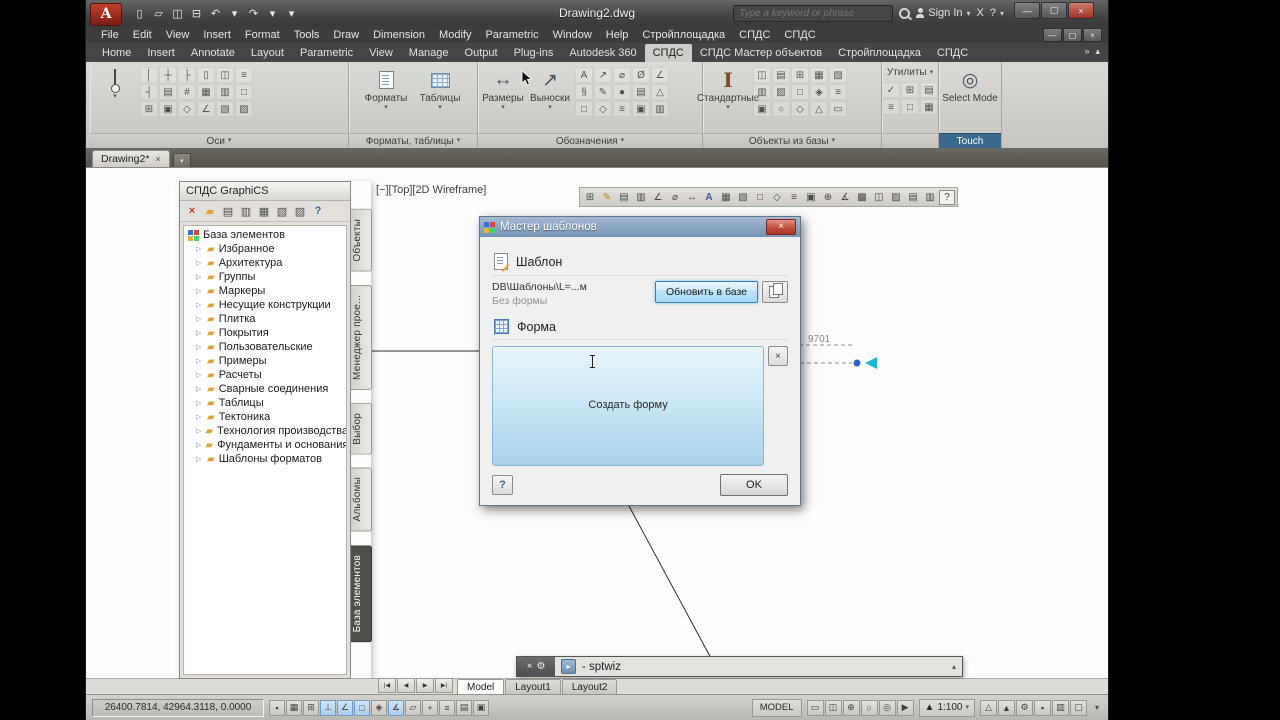 This screenshot has height=720, width=1280. I want to click on toolbar-icon: ▧, so click(743, 197).